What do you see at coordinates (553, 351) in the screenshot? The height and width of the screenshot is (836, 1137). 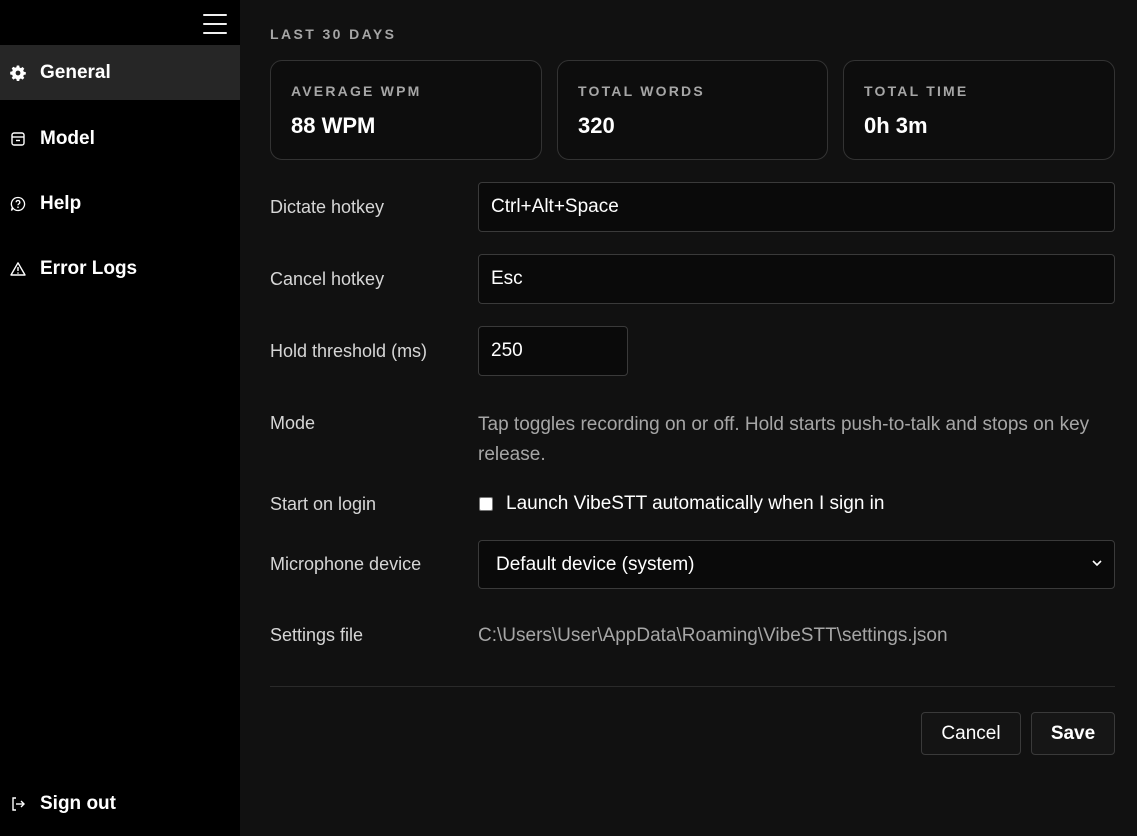 I see `hold-threshold-input: 250` at bounding box center [553, 351].